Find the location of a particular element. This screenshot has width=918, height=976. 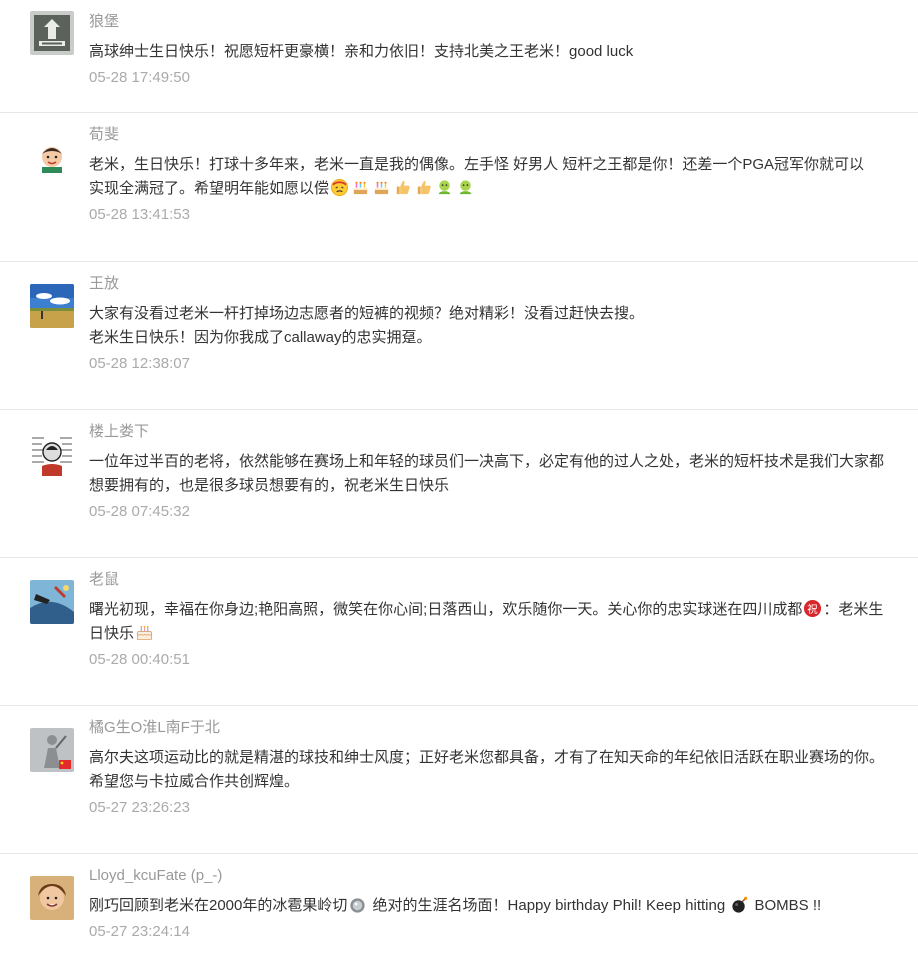

comment-author: 老鼠 is located at coordinates (104, 580).